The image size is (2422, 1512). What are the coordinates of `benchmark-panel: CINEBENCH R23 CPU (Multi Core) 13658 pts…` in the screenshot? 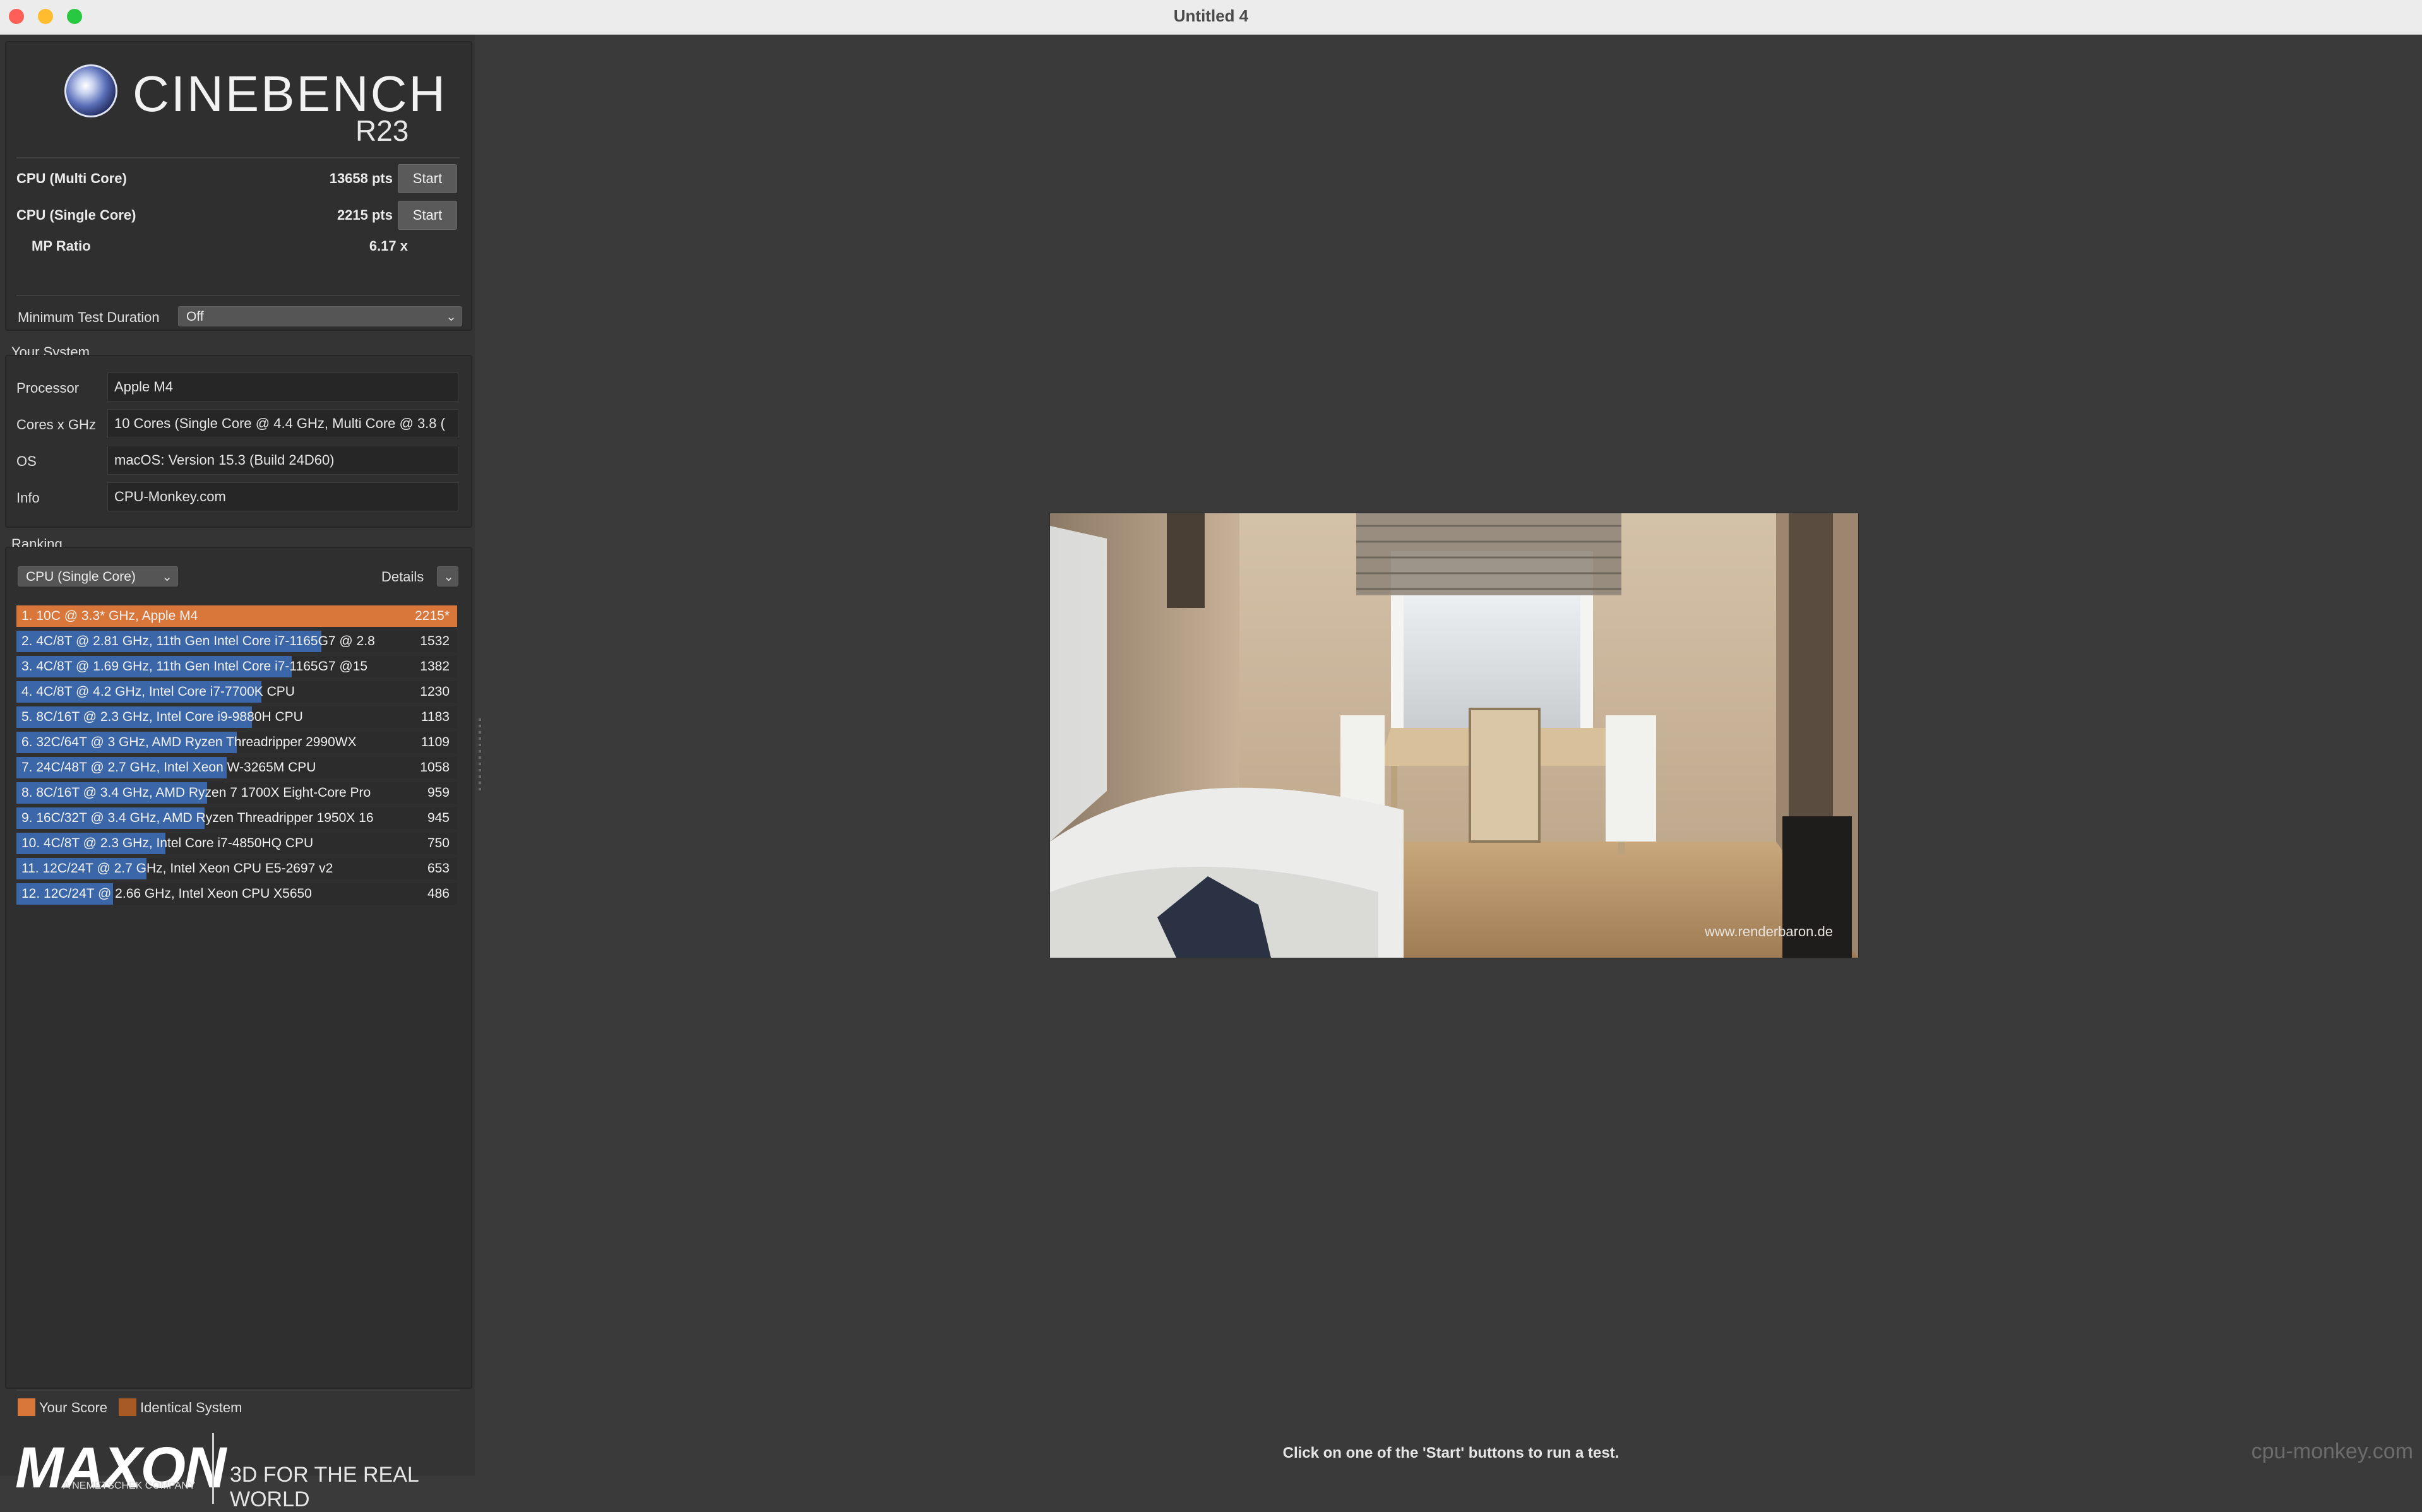 It's located at (238, 186).